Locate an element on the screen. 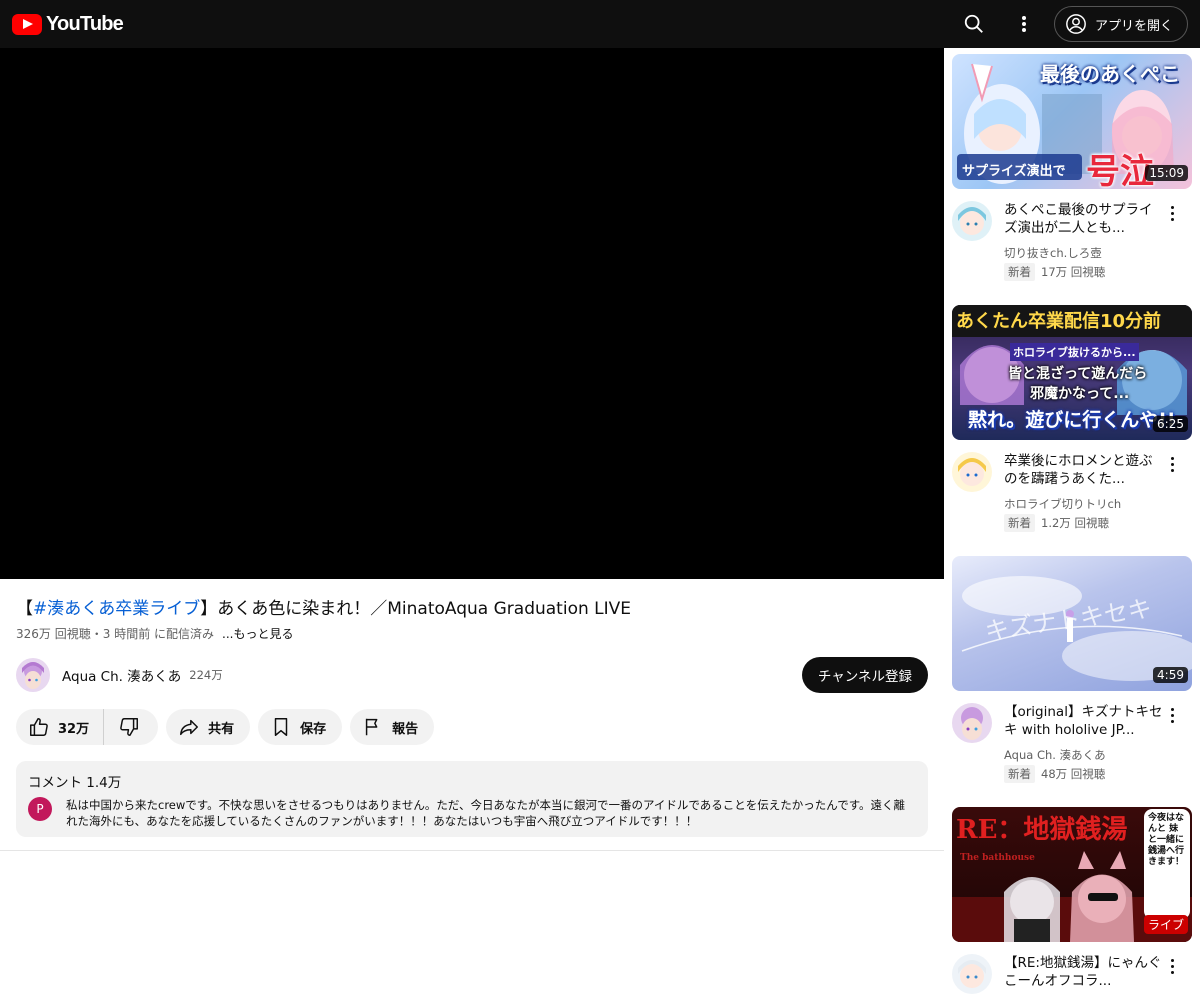 The width and height of the screenshot is (1200, 1000). like-count: 32万 is located at coordinates (74, 729).